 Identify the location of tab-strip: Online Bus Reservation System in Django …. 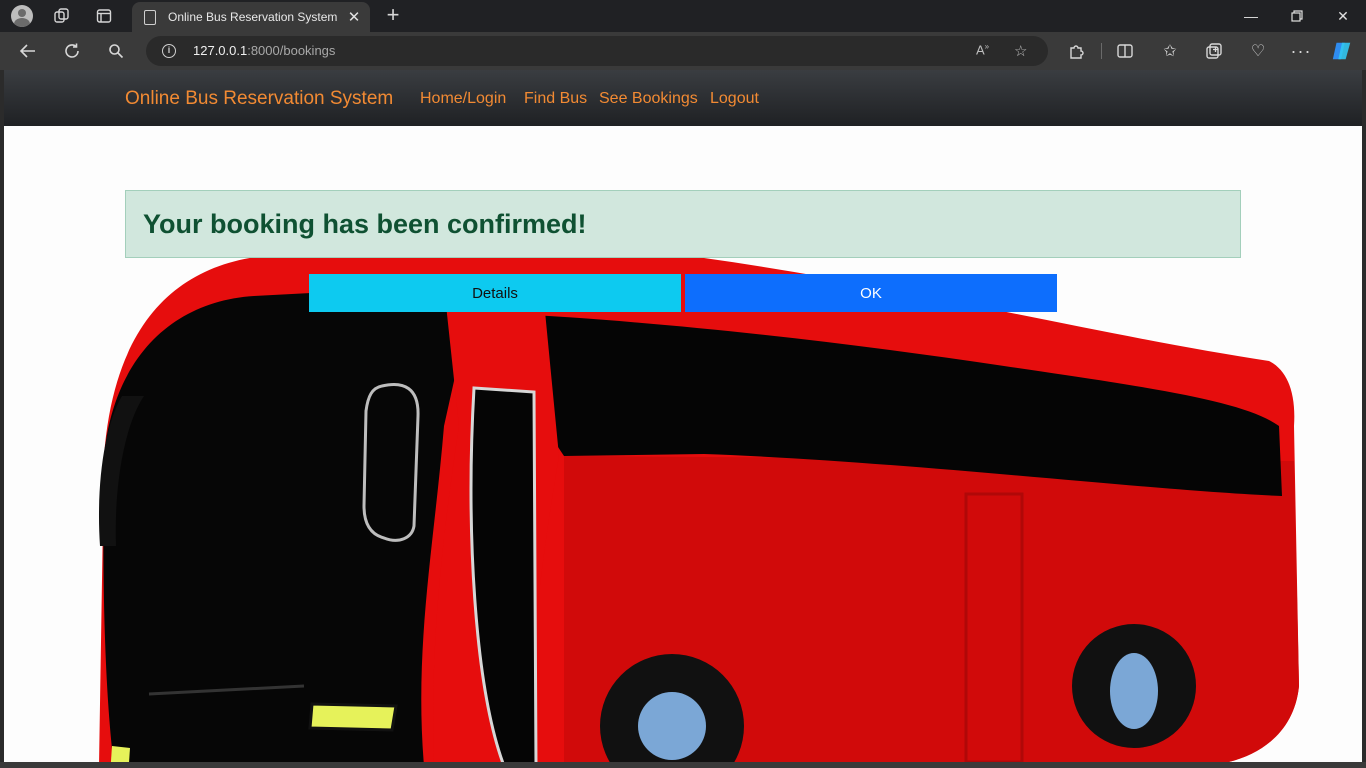
(683, 16).